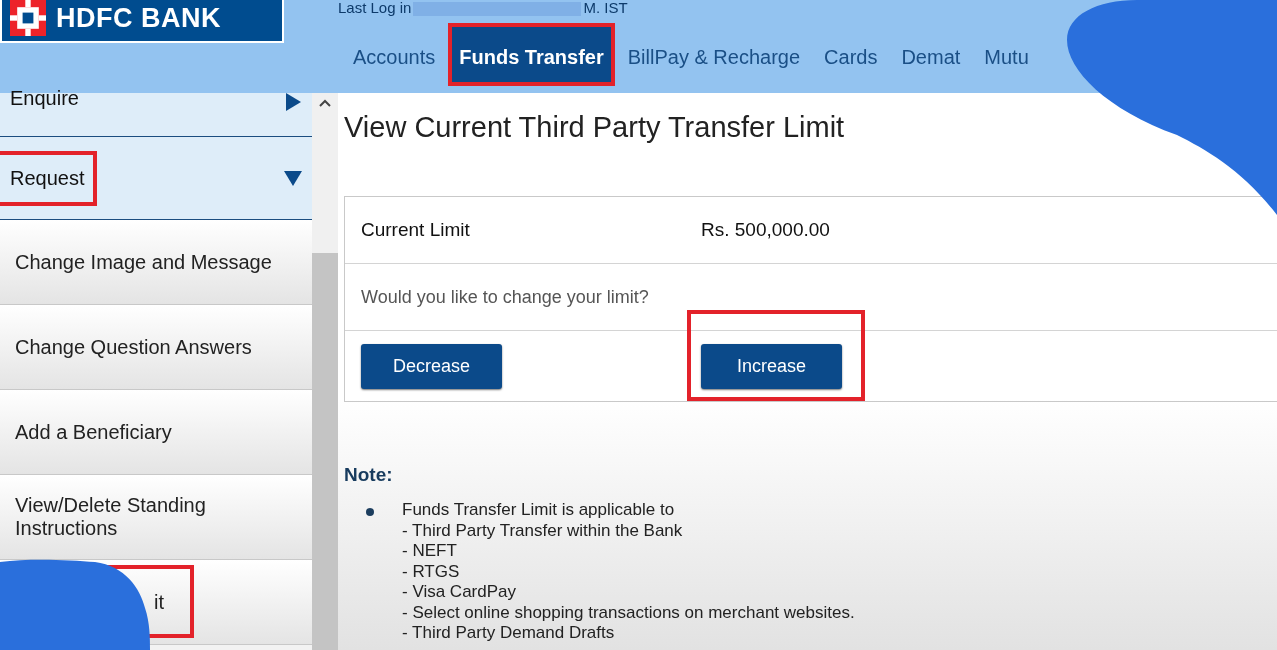 The width and height of the screenshot is (1277, 650). I want to click on note-list-item: - Third Party Transfer within the Bank, so click(543, 530).